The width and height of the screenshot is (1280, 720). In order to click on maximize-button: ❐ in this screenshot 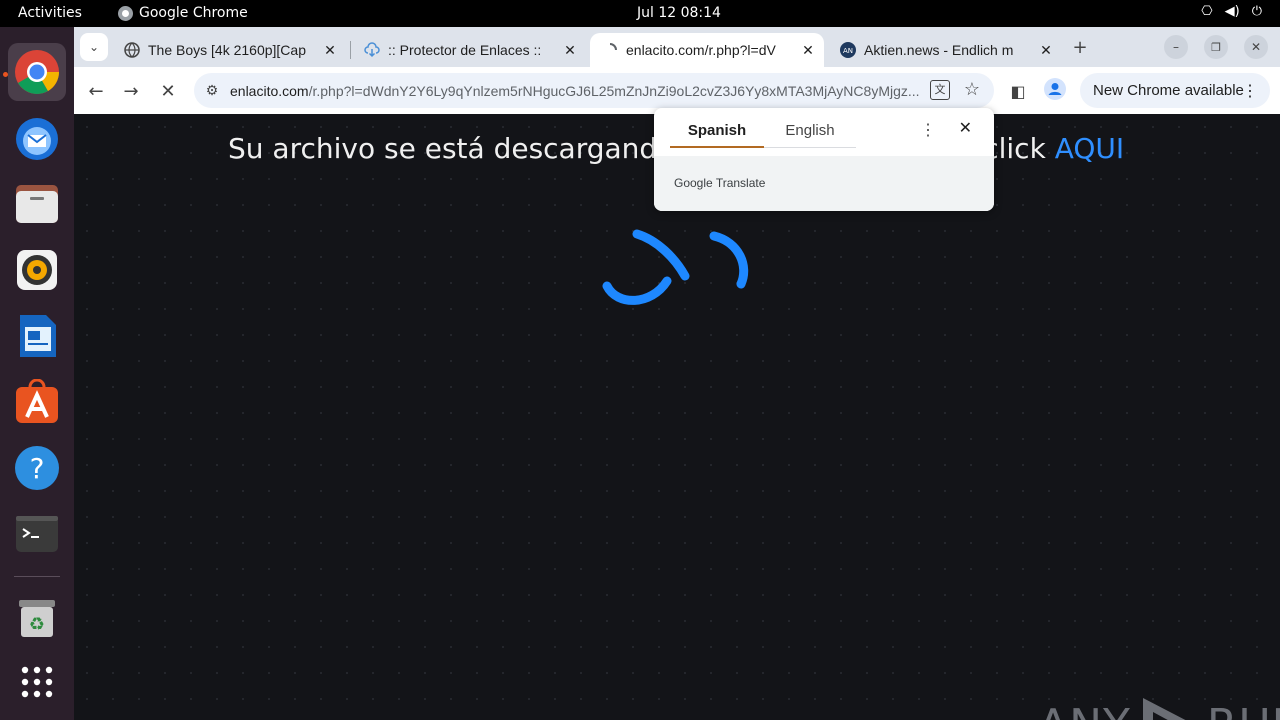, I will do `click(1216, 47)`.